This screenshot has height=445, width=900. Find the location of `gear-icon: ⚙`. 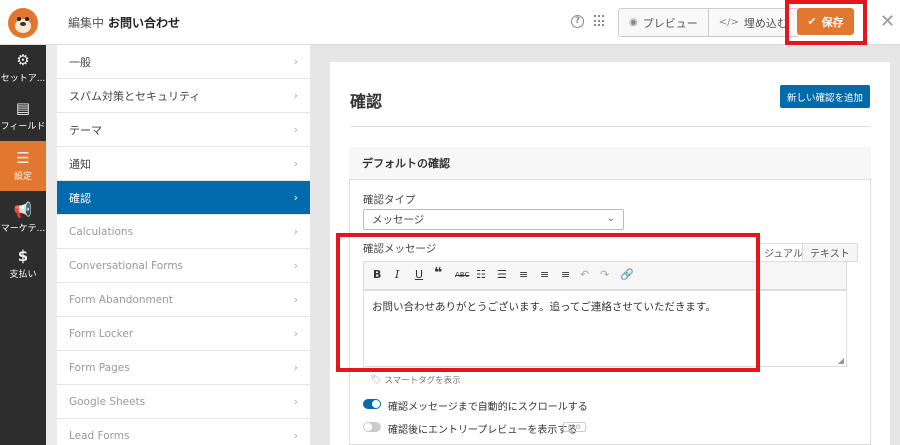

gear-icon: ⚙ is located at coordinates (23, 60).